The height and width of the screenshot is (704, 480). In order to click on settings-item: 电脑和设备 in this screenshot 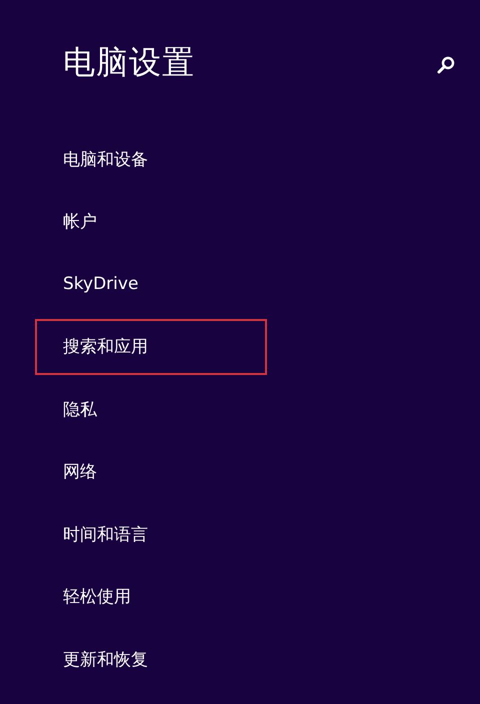, I will do `click(151, 159)`.